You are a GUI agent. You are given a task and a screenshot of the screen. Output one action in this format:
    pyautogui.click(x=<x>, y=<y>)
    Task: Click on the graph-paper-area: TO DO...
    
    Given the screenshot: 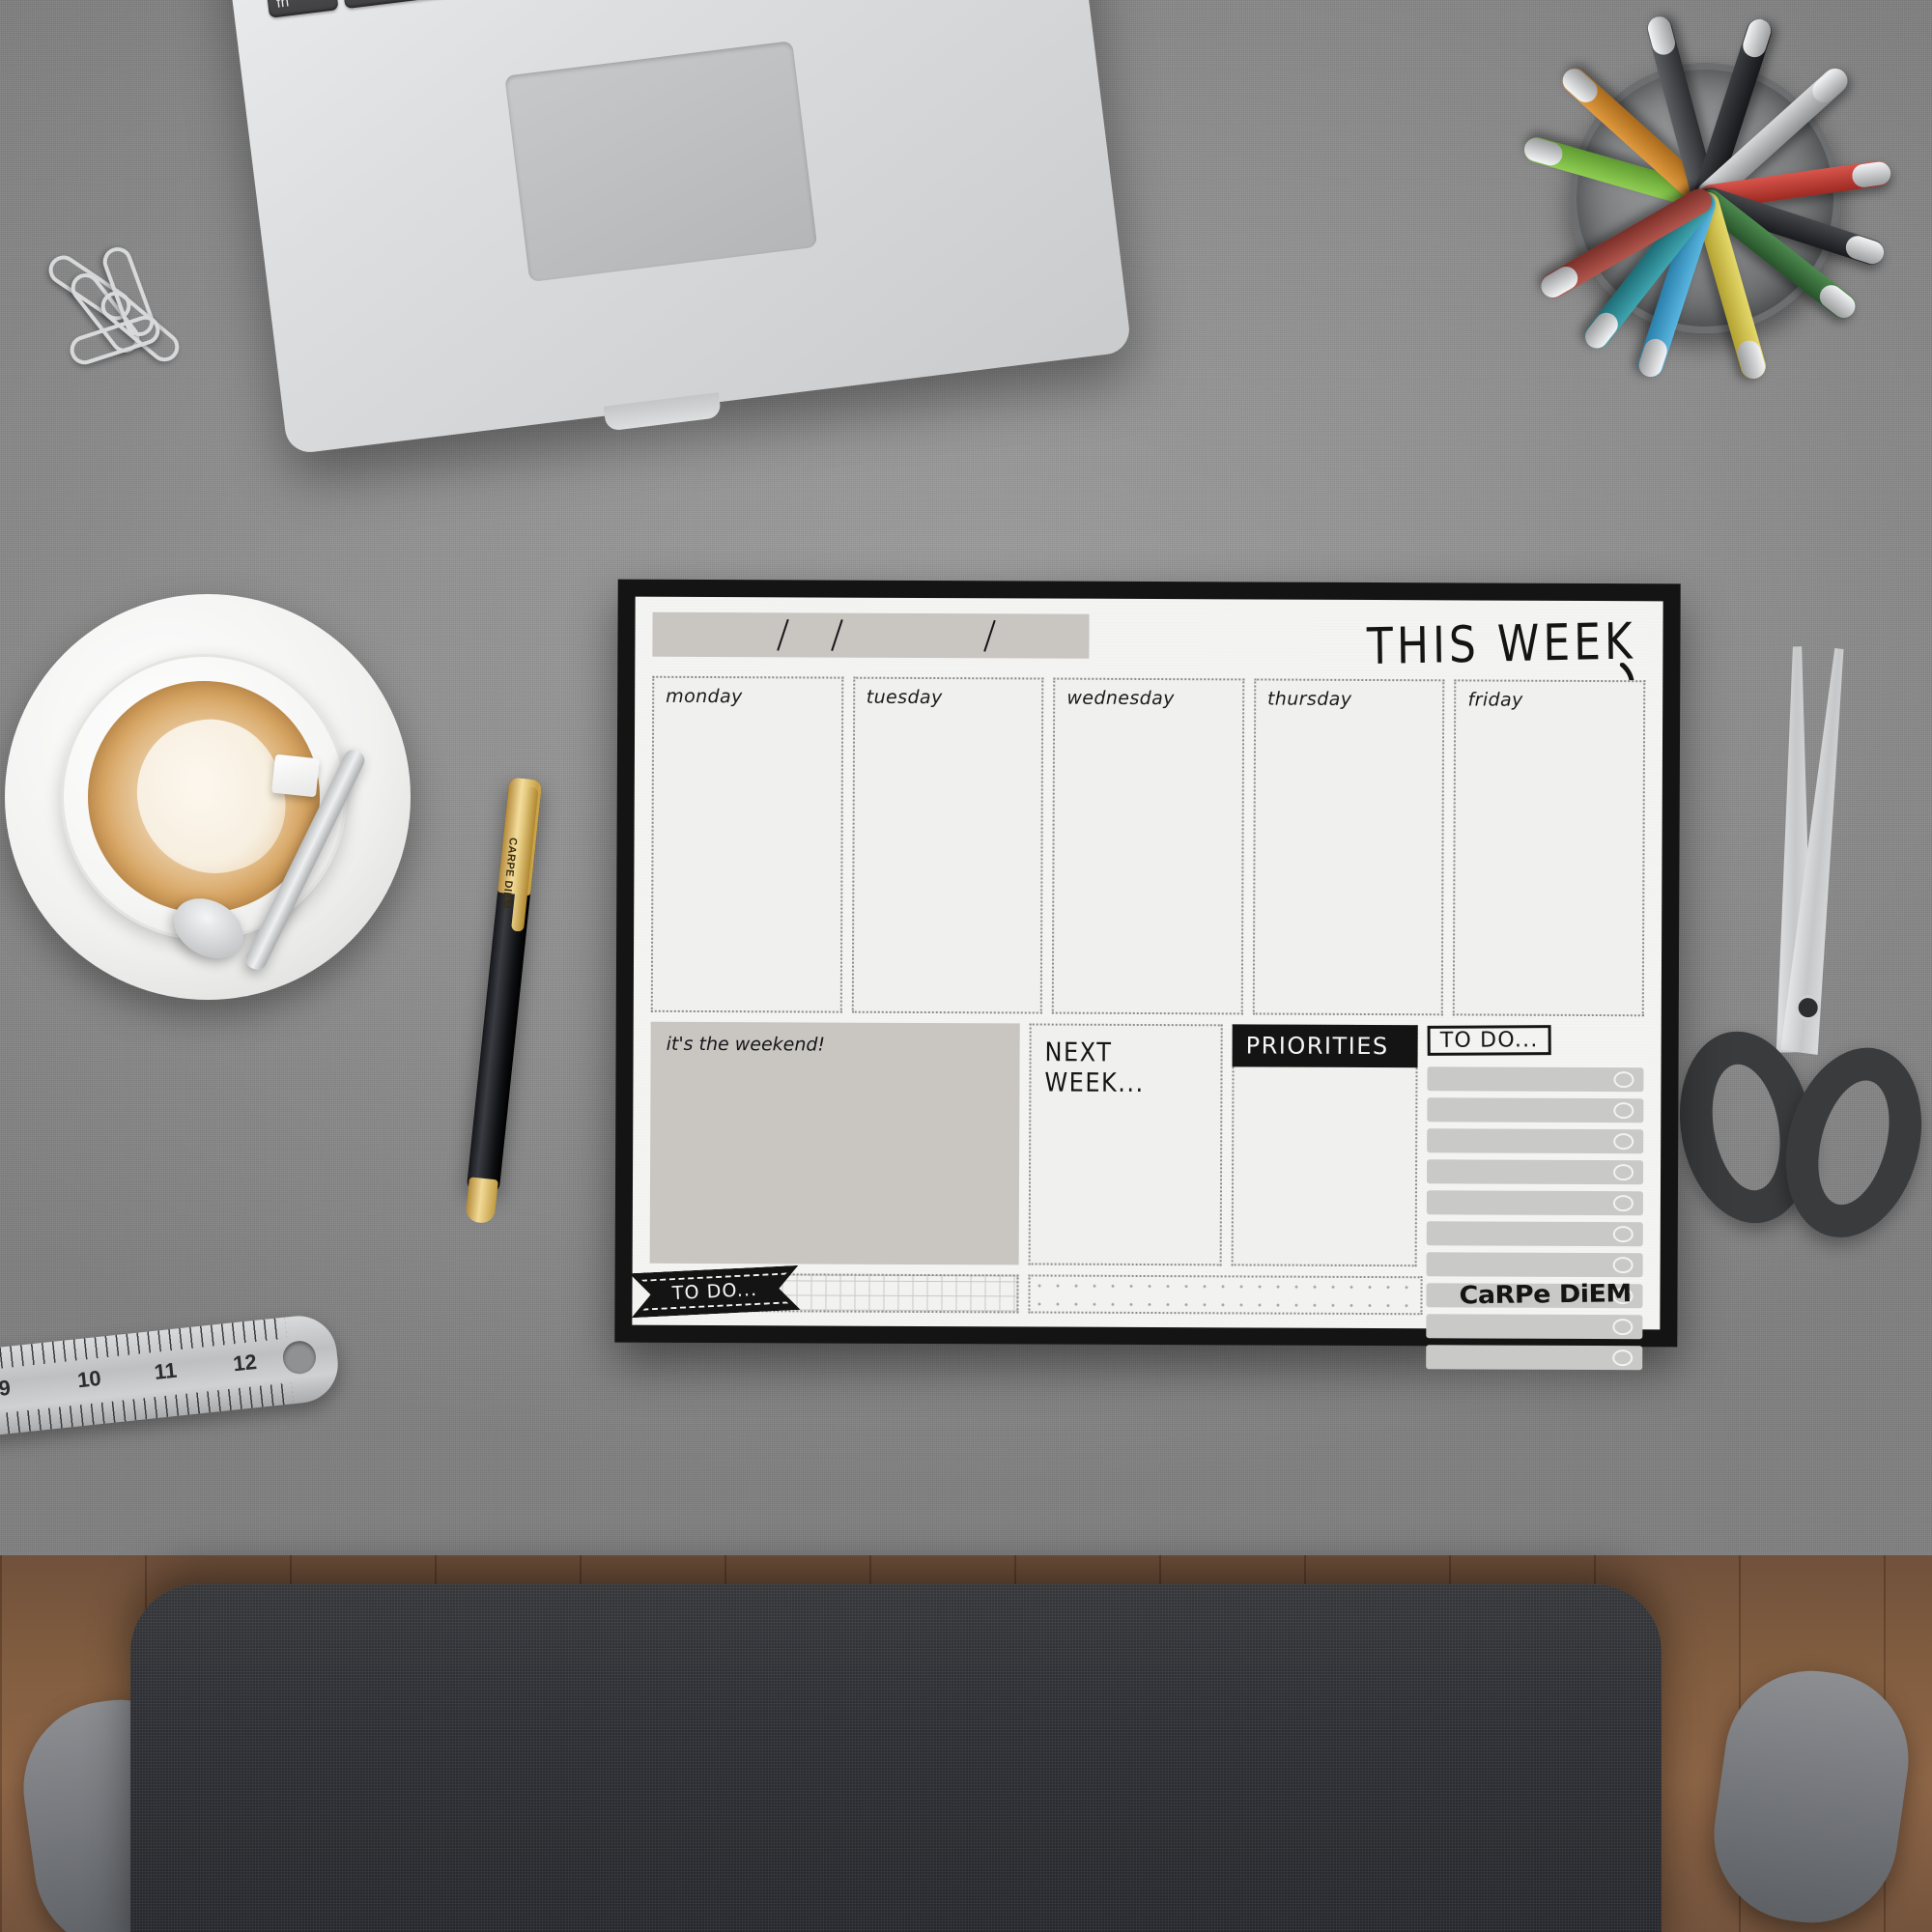 What is the action you would take?
    pyautogui.click(x=834, y=1293)
    